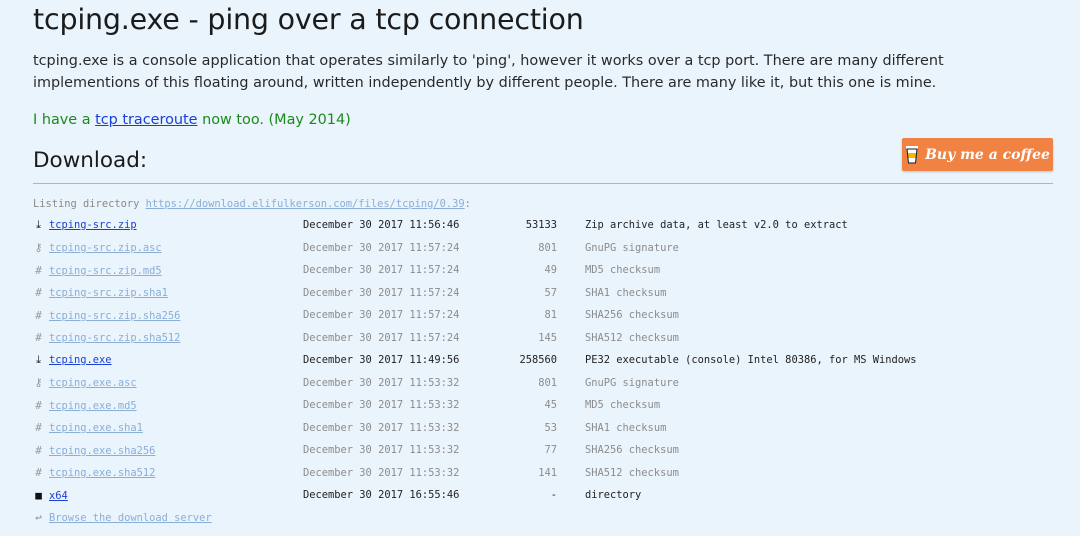  I want to click on news-suffix: now too. (May 2014), so click(274, 120).